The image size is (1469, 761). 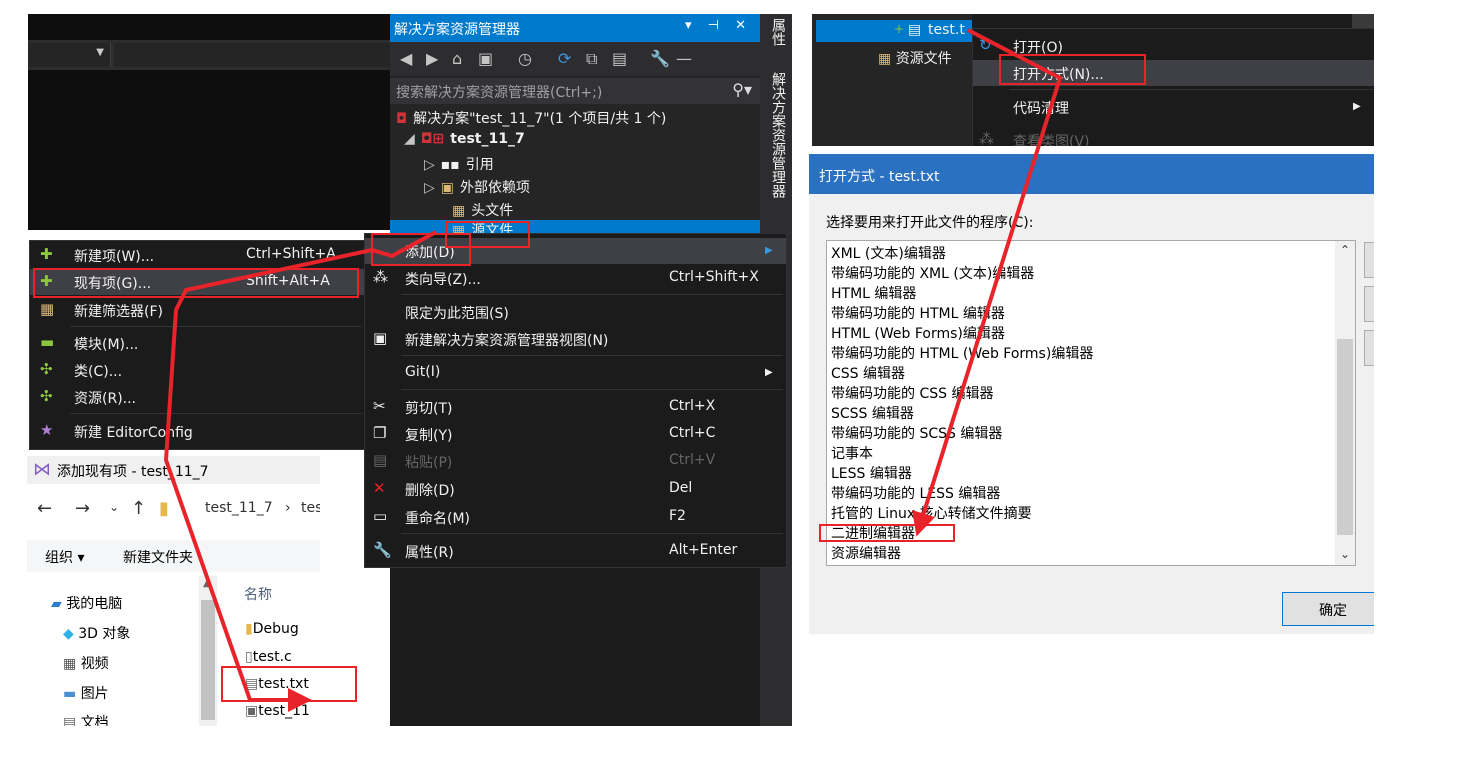 I want to click on nav-item-documents: ▤ 文档, so click(x=86, y=719).